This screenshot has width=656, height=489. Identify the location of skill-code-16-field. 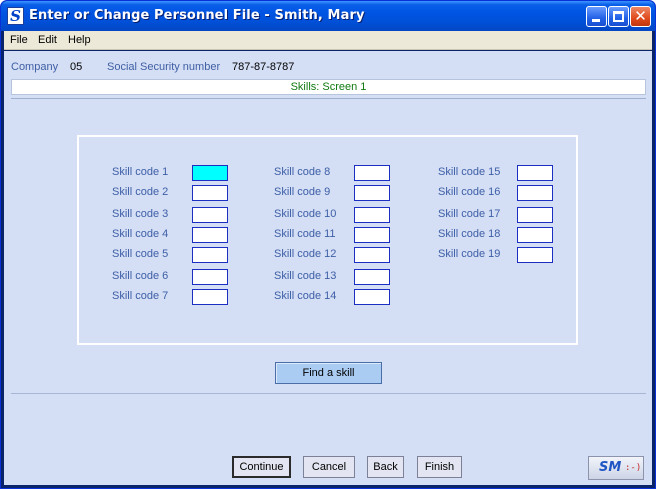
(535, 193).